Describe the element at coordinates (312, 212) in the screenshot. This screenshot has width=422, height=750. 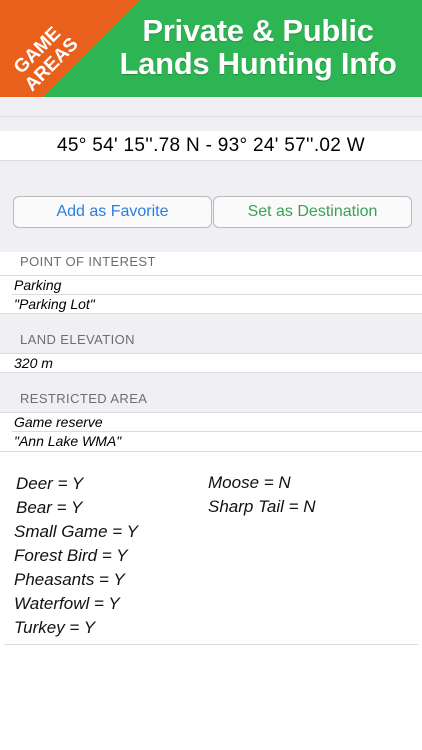
I see `set-destination-button: Set as Destination` at that location.